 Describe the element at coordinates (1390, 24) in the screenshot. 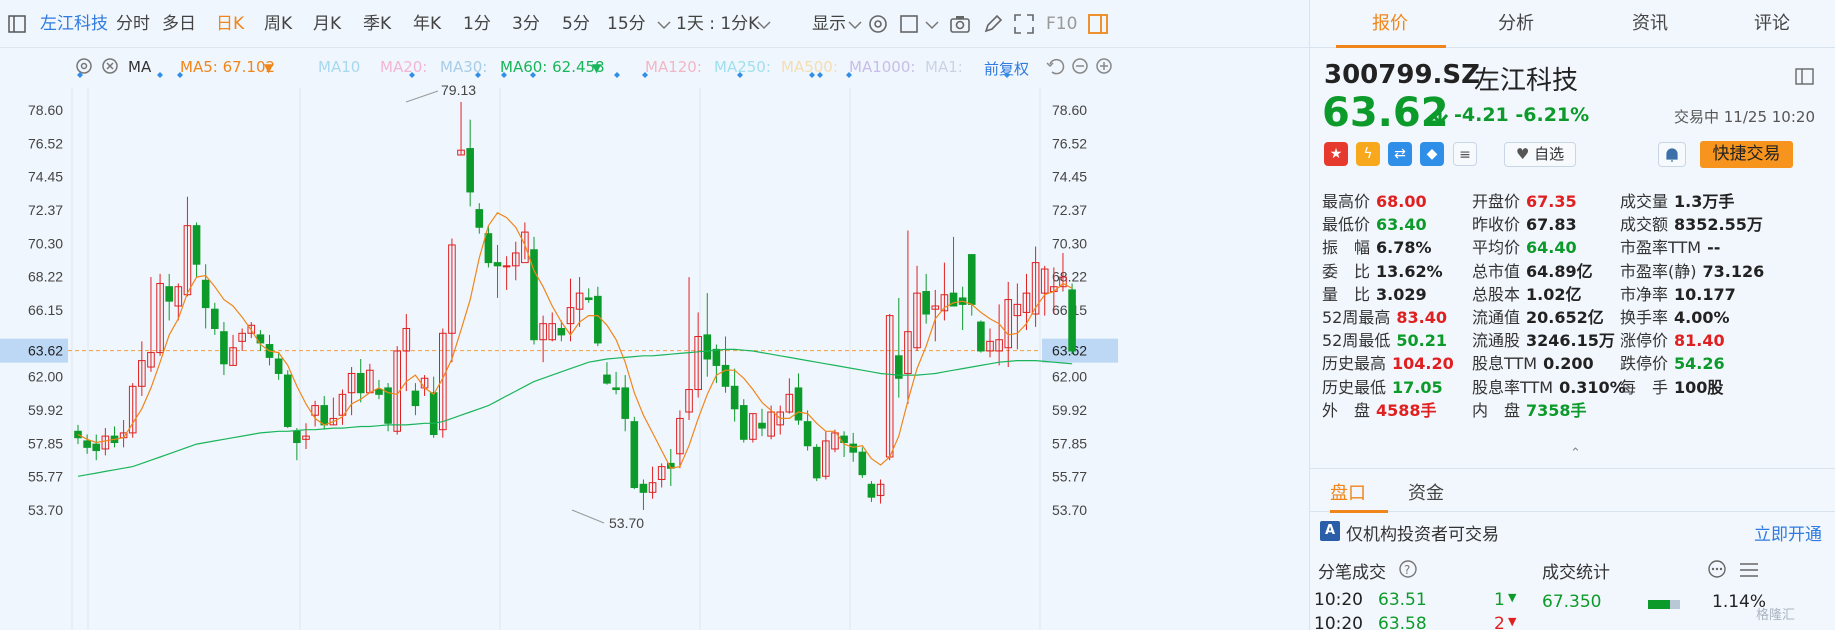

I see `tab-quote: 报价` at that location.